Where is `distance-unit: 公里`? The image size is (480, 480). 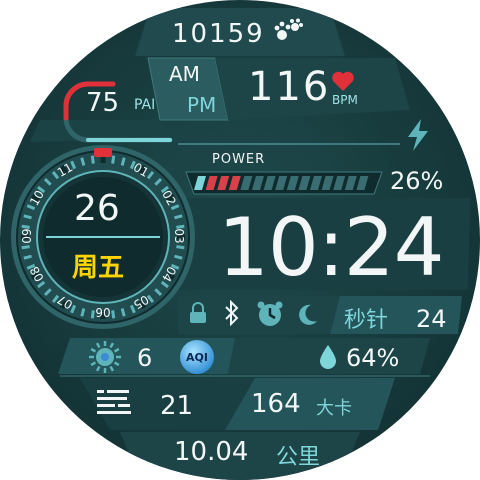 distance-unit: 公里 is located at coordinates (298, 457).